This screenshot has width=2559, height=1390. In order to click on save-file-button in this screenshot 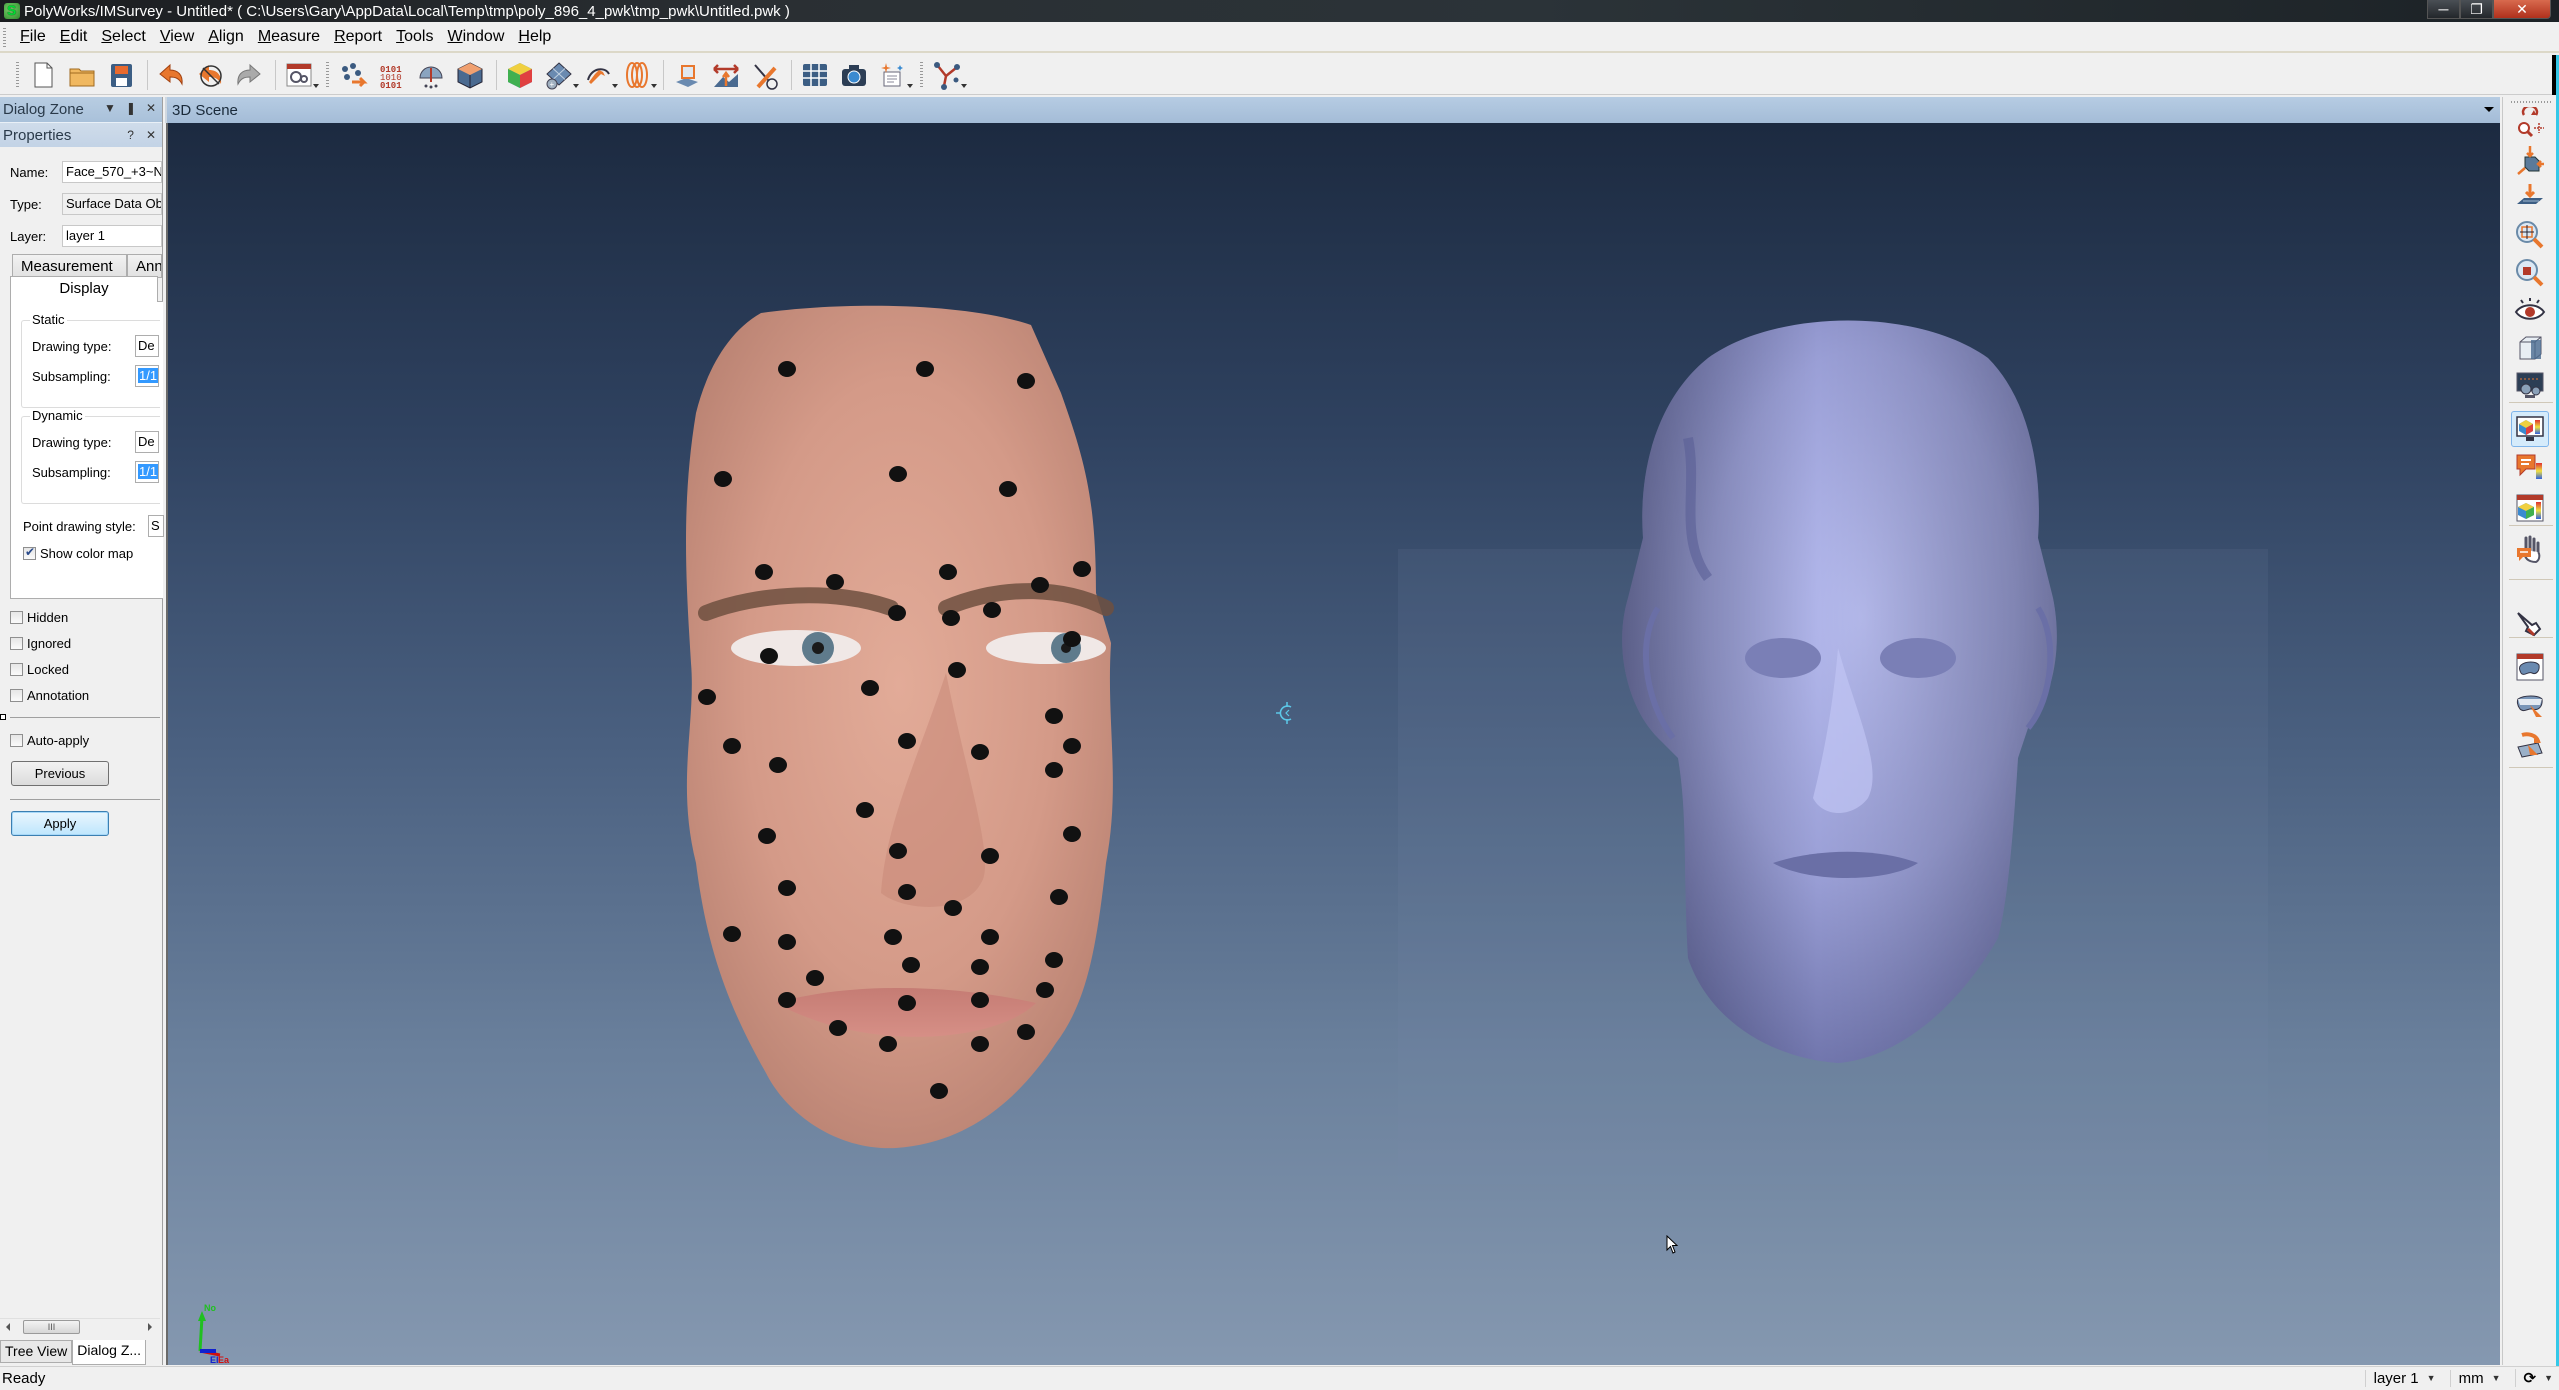, I will do `click(121, 75)`.